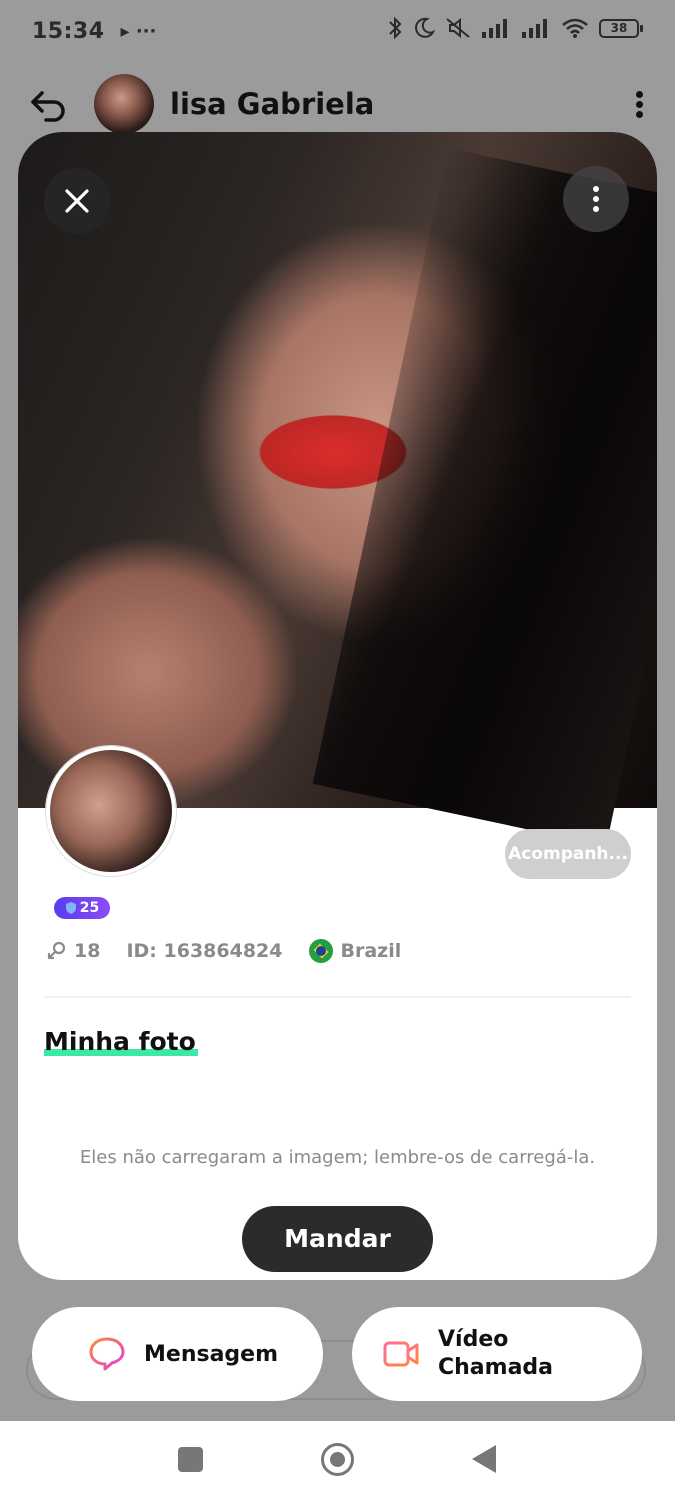 The image size is (675, 1500). Describe the element at coordinates (190, 1459) in the screenshot. I see `recent-apps-icon` at that location.